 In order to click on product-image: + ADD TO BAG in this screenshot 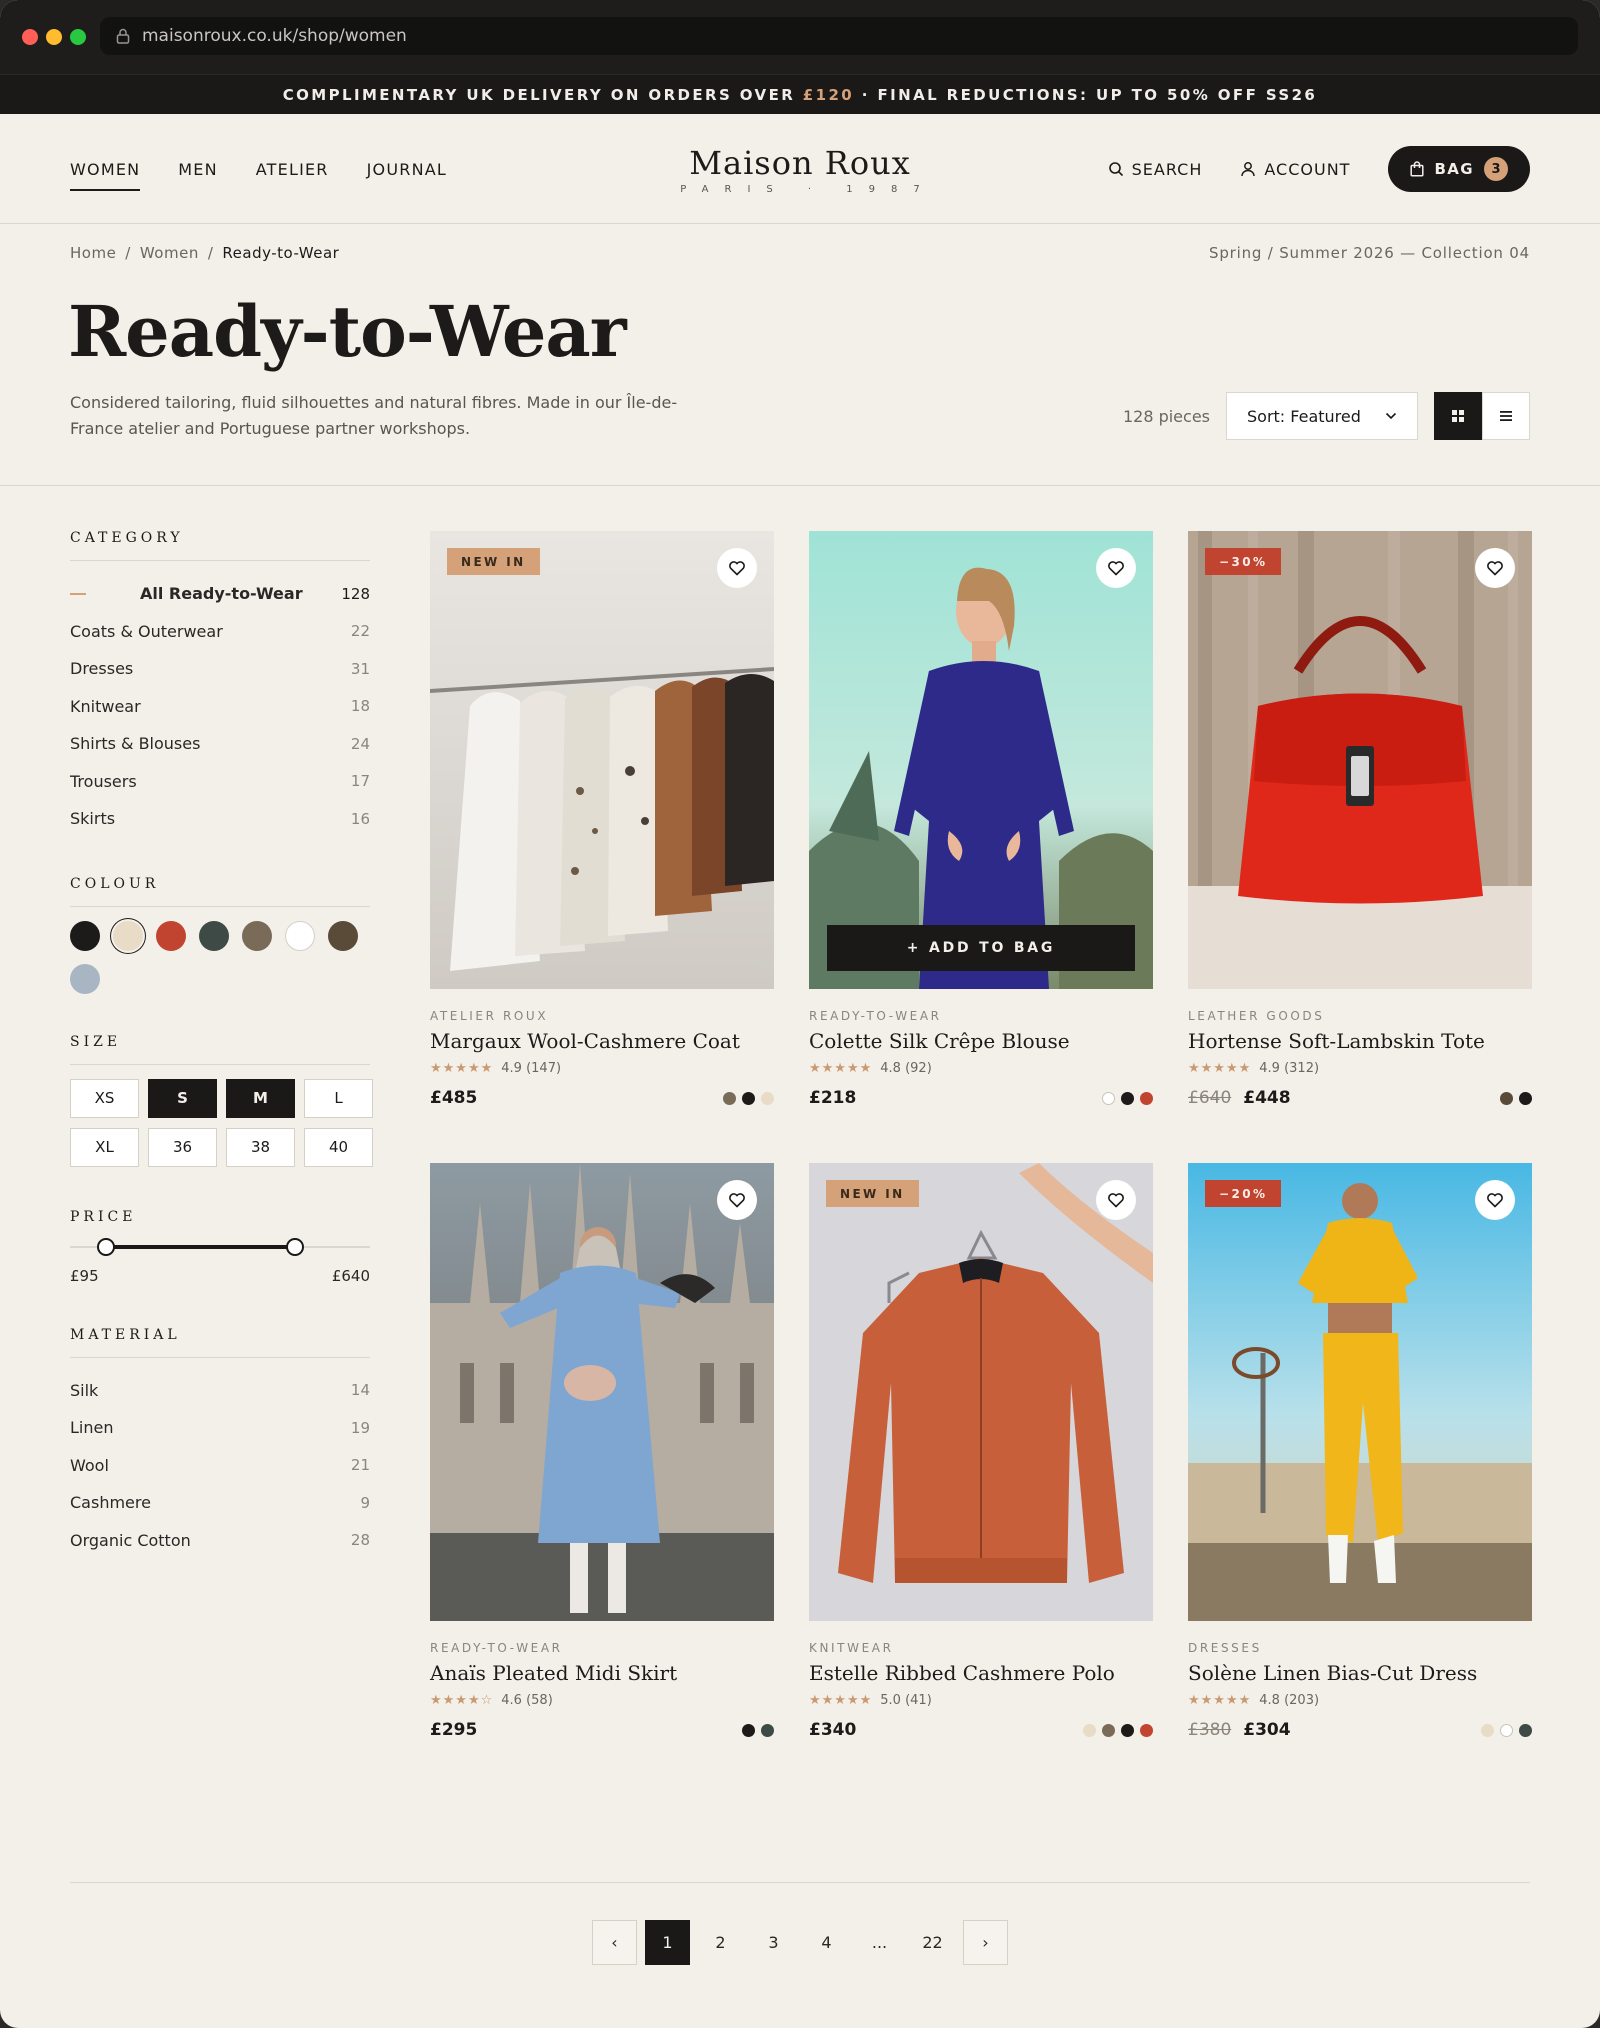, I will do `click(981, 760)`.